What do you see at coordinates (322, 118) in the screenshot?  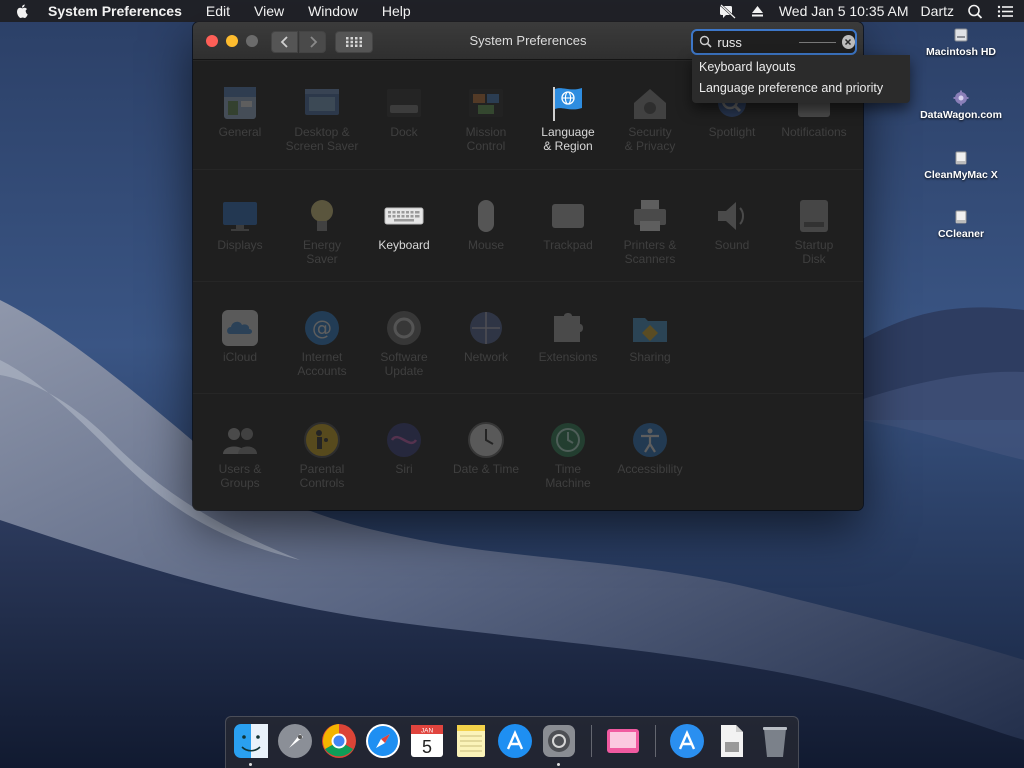 I see `pref-desktop-screen-saver: Desktop & Screen Saver` at bounding box center [322, 118].